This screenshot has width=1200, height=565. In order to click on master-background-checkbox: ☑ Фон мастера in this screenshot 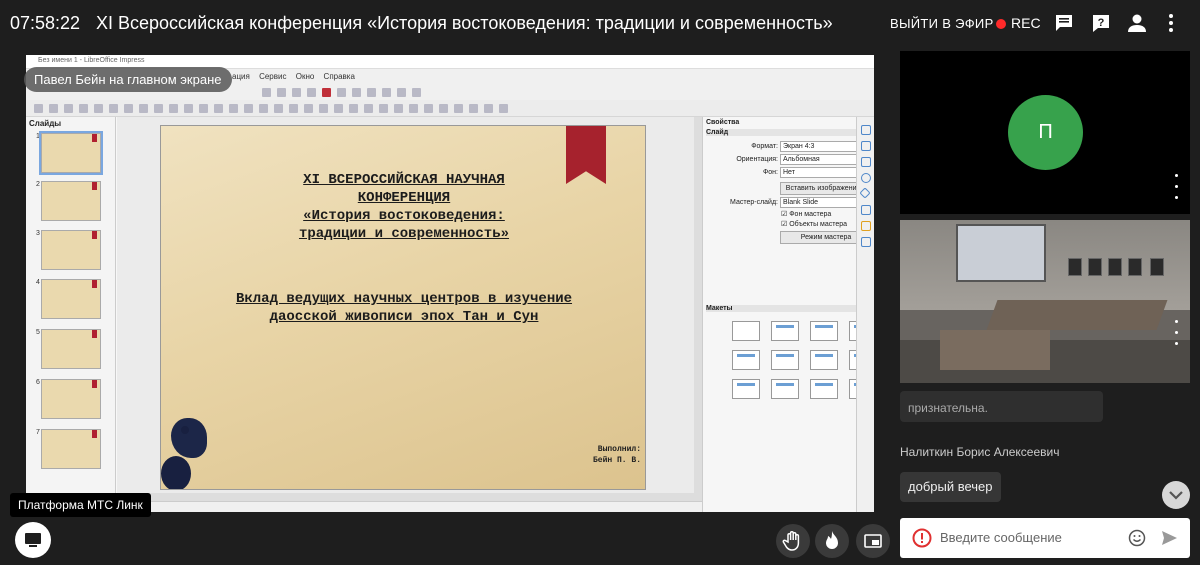, I will do `click(806, 214)`.